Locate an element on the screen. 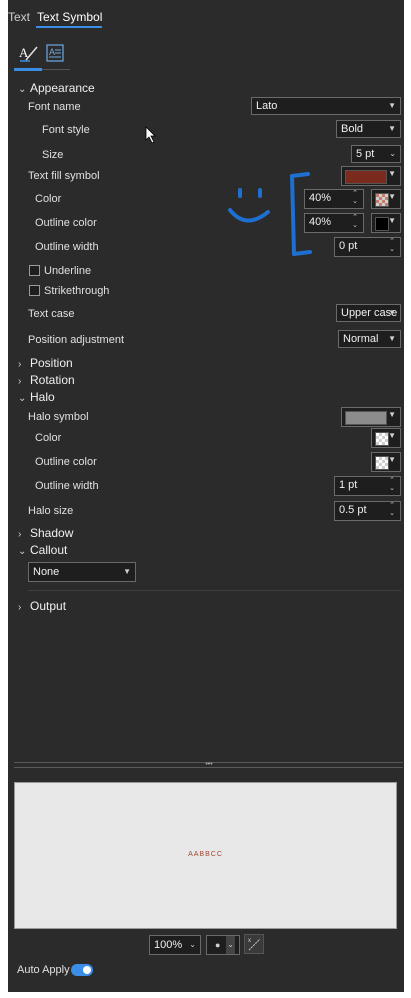 This screenshot has width=411, height=998. text-fill-symbol-picker: ▼ is located at coordinates (371, 176).